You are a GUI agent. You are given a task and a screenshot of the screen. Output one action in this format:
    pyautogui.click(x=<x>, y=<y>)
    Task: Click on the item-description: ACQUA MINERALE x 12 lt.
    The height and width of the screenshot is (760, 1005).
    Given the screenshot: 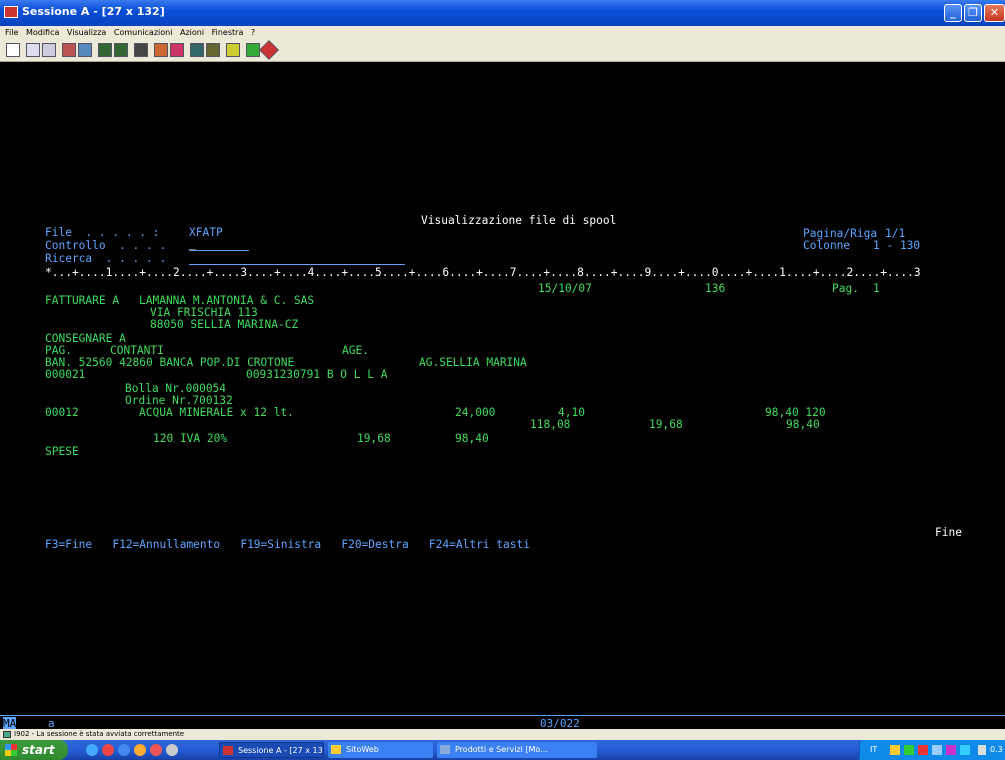 What is the action you would take?
    pyautogui.click(x=216, y=412)
    